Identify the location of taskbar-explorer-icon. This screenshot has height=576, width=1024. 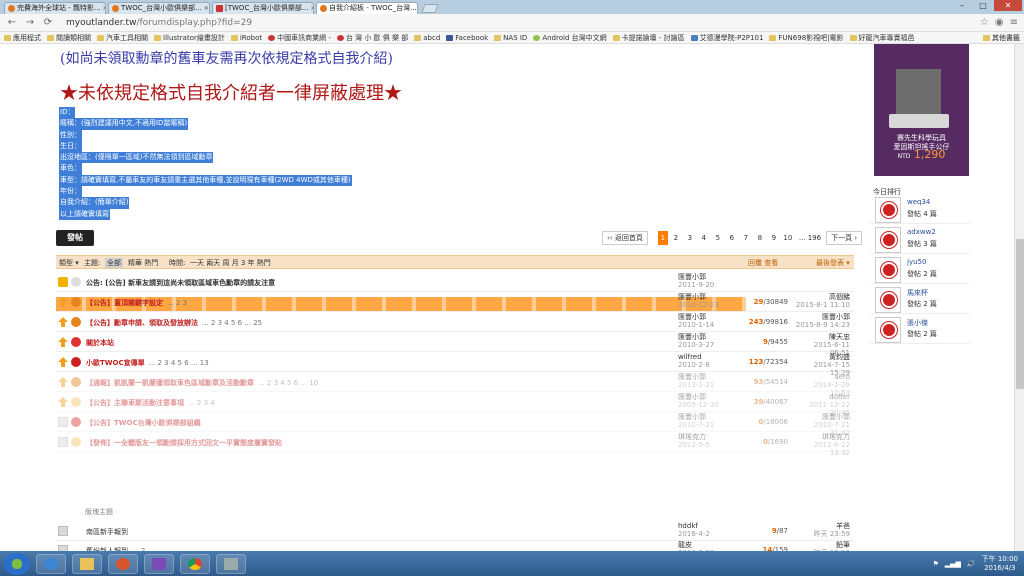
(87, 563).